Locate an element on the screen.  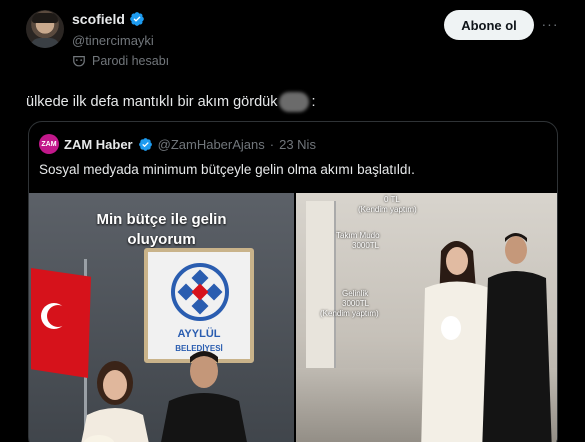
follow-button: Abone ol is located at coordinates (489, 25).